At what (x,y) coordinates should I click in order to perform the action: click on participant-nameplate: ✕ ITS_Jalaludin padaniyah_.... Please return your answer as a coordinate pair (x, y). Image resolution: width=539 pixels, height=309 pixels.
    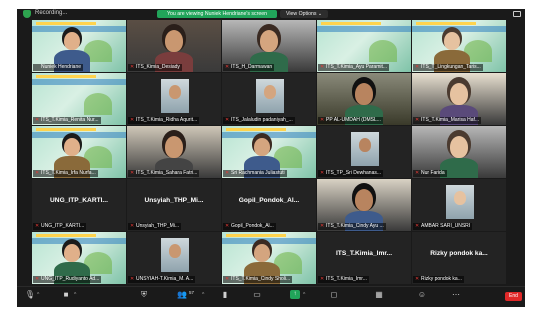
    Looking at the image, I should click on (259, 120).